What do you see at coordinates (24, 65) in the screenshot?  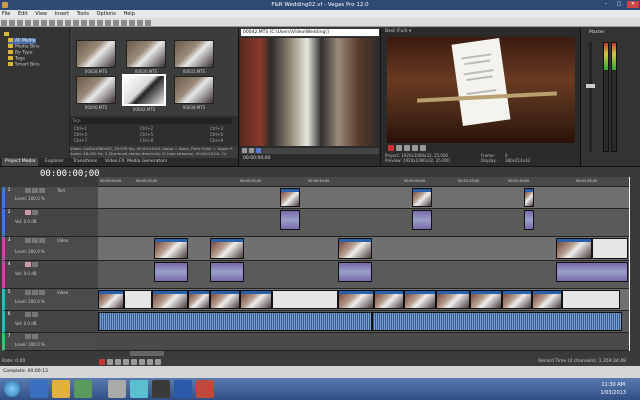 I see `tree-item-smart-bins: Smart Bins` at bounding box center [24, 65].